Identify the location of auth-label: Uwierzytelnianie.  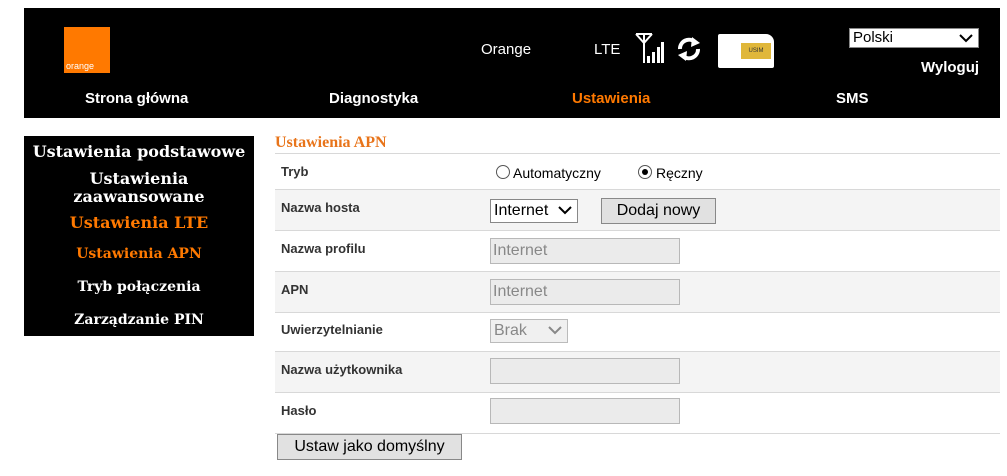
(332, 329).